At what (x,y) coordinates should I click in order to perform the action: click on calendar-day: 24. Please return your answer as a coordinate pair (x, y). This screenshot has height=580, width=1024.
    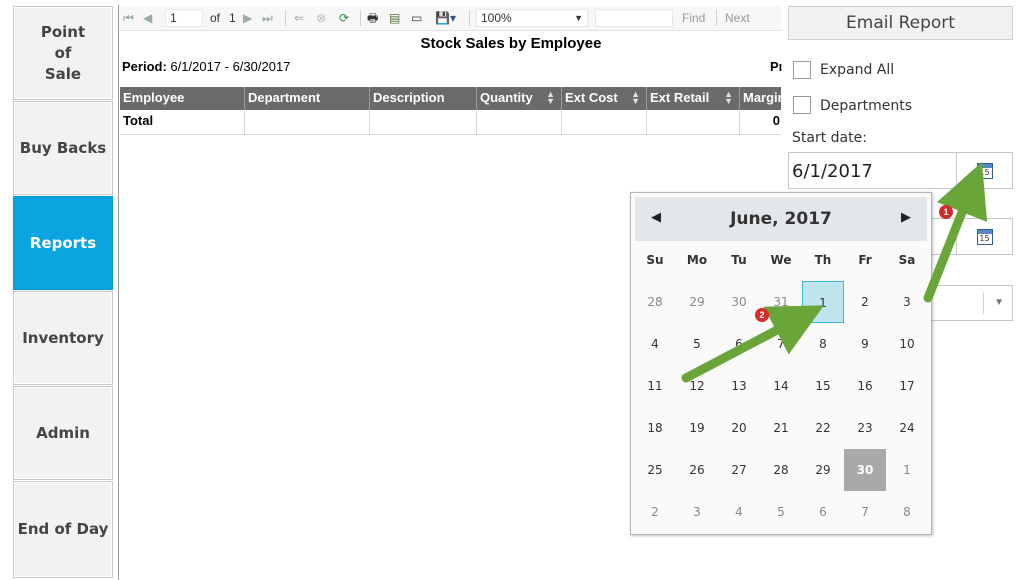
    Looking at the image, I should click on (907, 428).